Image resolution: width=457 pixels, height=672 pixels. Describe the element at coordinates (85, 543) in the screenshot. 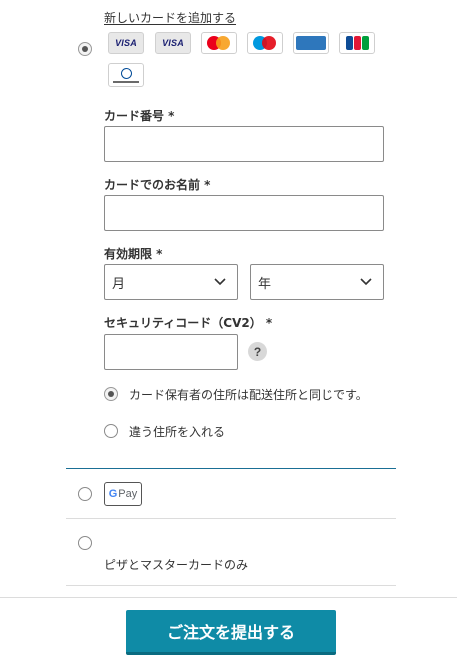

I see `other-payment-radio` at that location.